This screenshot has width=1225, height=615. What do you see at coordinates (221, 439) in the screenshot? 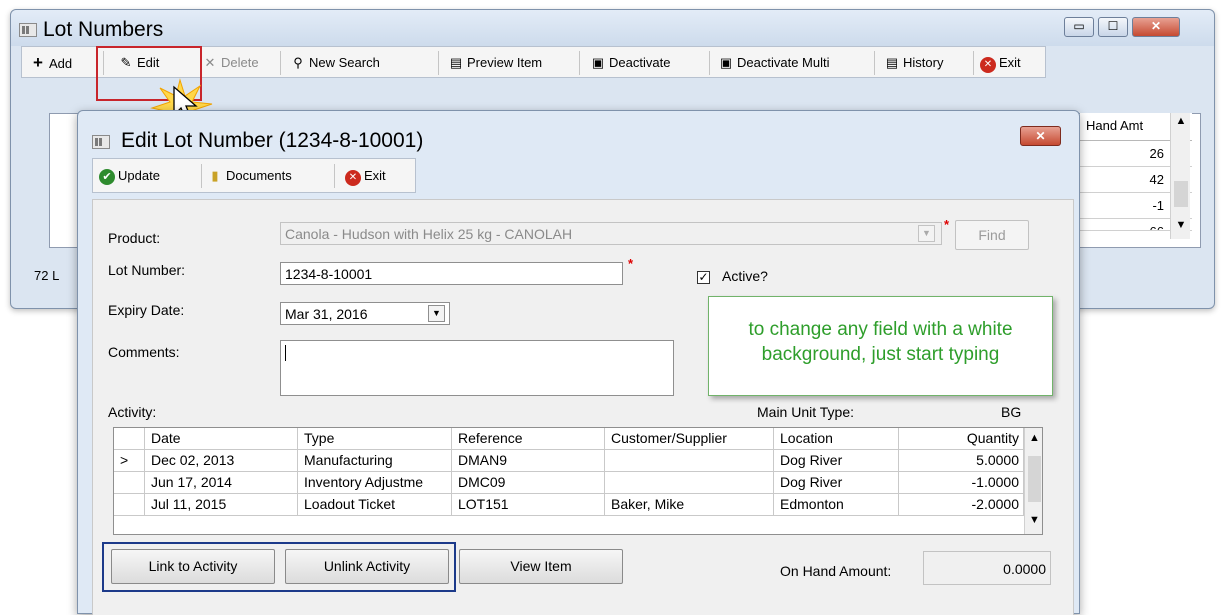
I see `column-header-date: Date` at bounding box center [221, 439].